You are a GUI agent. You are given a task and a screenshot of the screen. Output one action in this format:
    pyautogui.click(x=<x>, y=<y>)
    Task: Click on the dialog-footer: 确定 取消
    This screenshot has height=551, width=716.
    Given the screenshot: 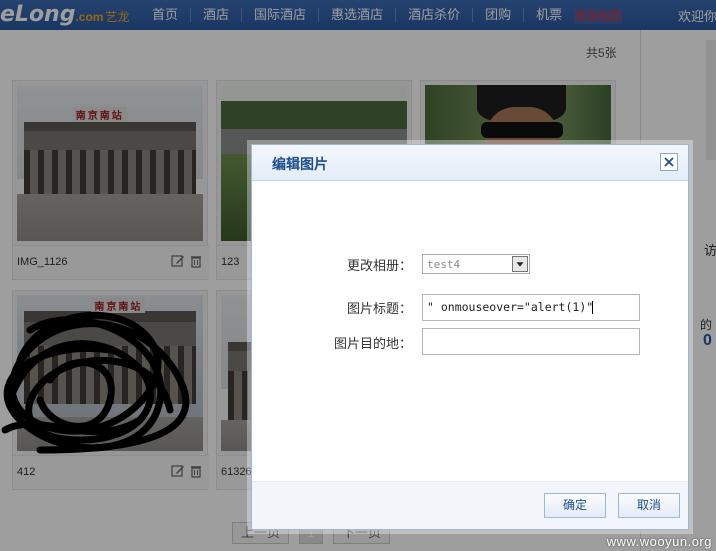 What is the action you would take?
    pyautogui.click(x=470, y=505)
    